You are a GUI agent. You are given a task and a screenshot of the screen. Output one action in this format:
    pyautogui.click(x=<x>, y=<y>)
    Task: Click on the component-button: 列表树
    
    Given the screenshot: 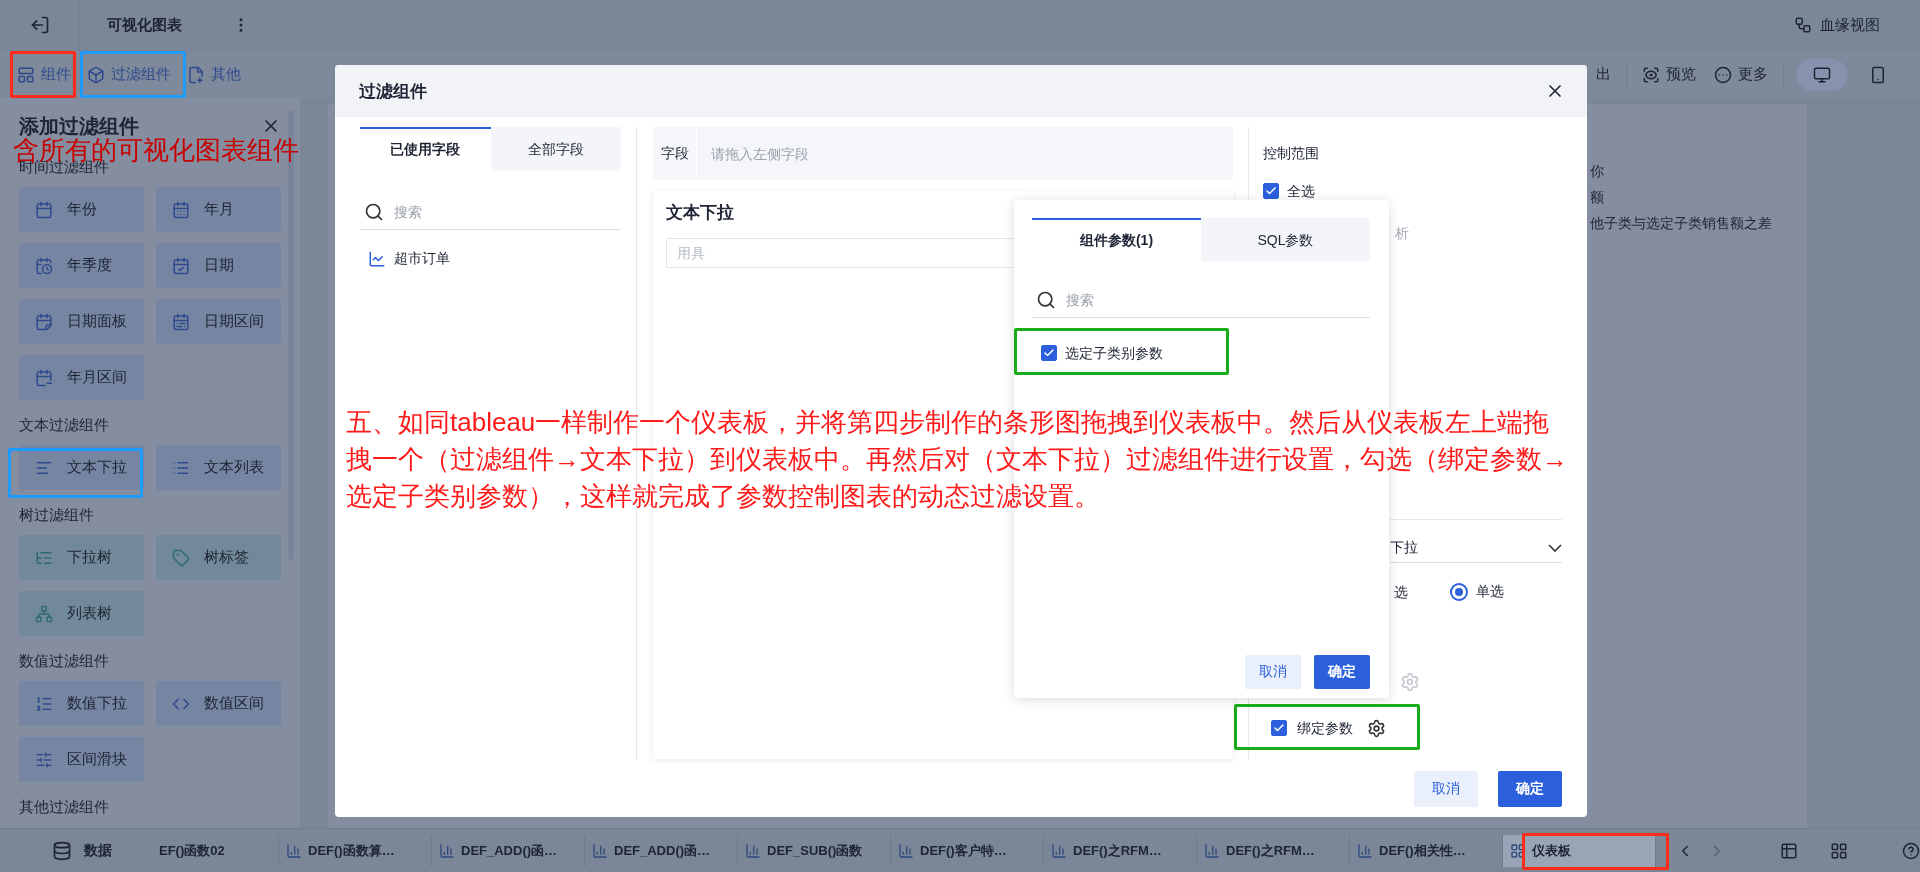 What is the action you would take?
    pyautogui.click(x=81, y=613)
    